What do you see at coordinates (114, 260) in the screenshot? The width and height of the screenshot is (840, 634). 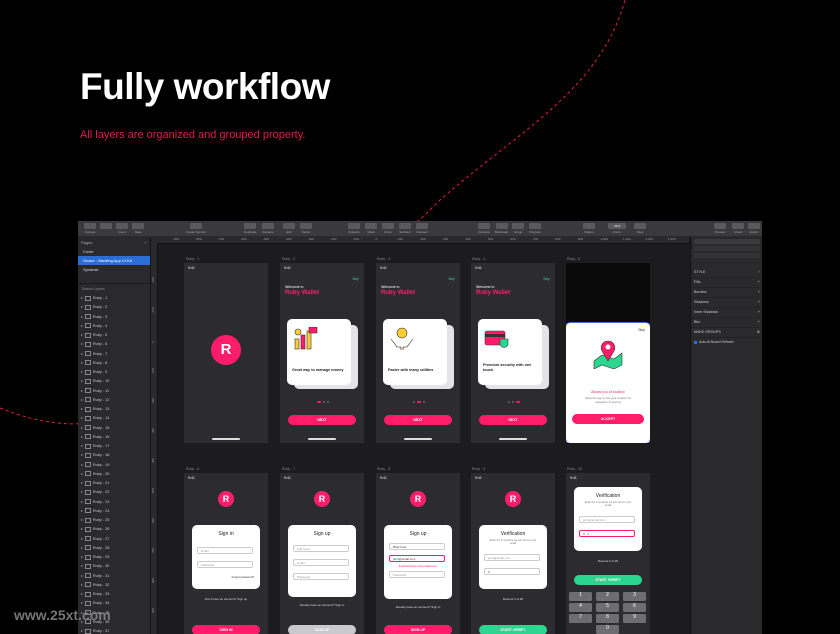 I see `page-item-kit: Onace - Banking App UI Kit` at bounding box center [114, 260].